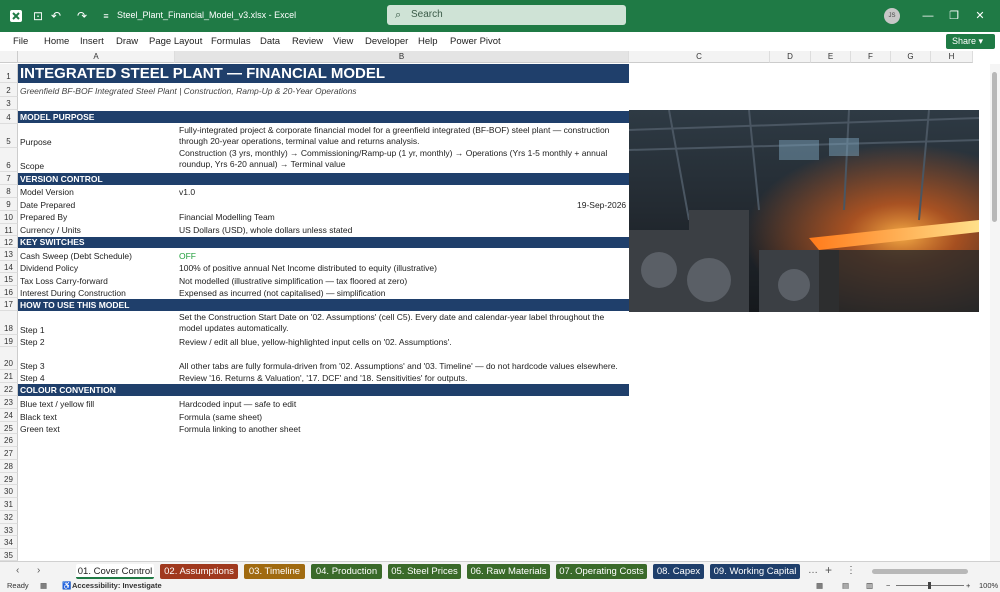 The width and height of the screenshot is (1000, 592). Describe the element at coordinates (601, 205) in the screenshot. I see `date-value: 19-Sep-2026` at that location.